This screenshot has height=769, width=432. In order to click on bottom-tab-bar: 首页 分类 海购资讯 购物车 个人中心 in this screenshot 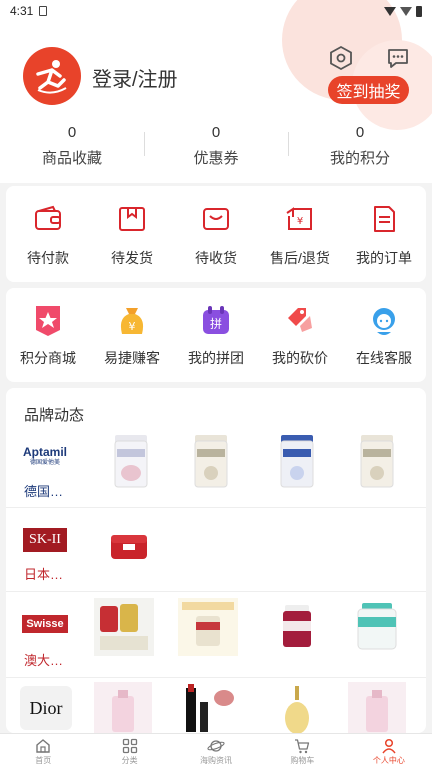, I will do `click(216, 751)`.